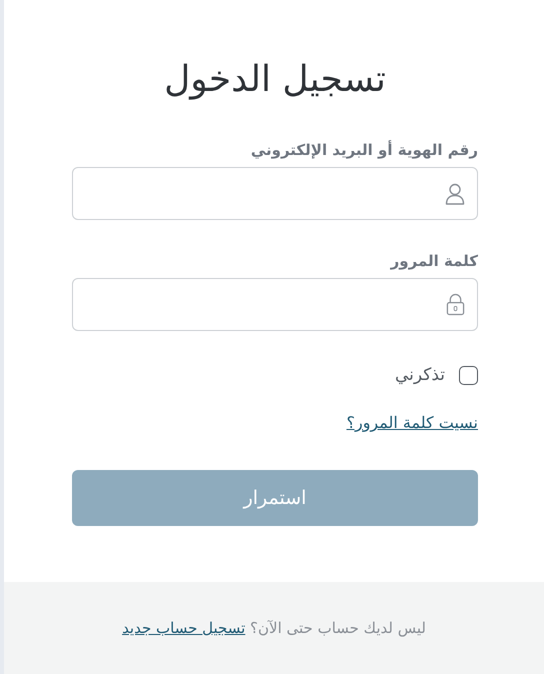 Image resolution: width=544 pixels, height=674 pixels. What do you see at coordinates (433, 261) in the screenshot?
I see `field-label: كلمة المرور` at bounding box center [433, 261].